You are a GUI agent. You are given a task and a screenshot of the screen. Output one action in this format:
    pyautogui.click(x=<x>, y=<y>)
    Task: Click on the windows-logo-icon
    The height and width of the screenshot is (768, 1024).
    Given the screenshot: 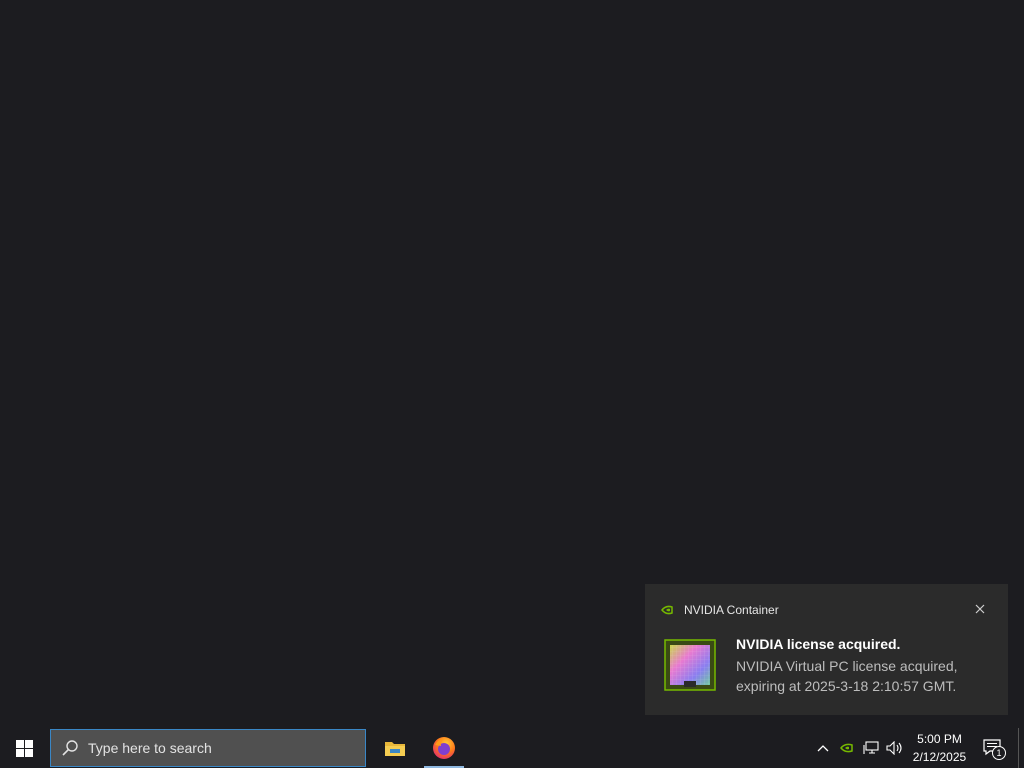 What is the action you would take?
    pyautogui.click(x=24, y=748)
    